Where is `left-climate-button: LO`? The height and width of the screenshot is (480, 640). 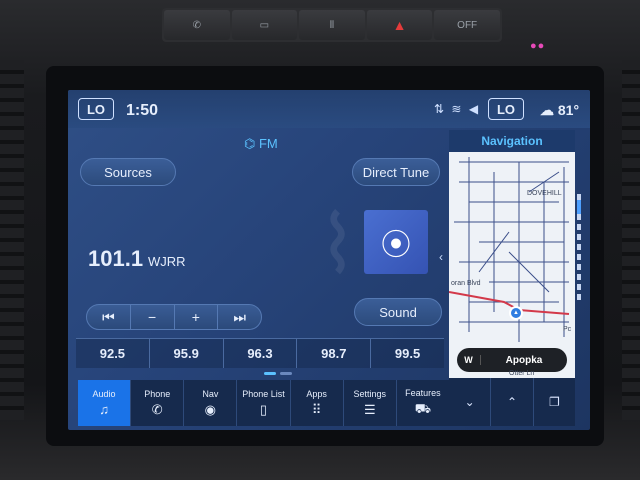
left-climate-button: LO is located at coordinates (96, 109).